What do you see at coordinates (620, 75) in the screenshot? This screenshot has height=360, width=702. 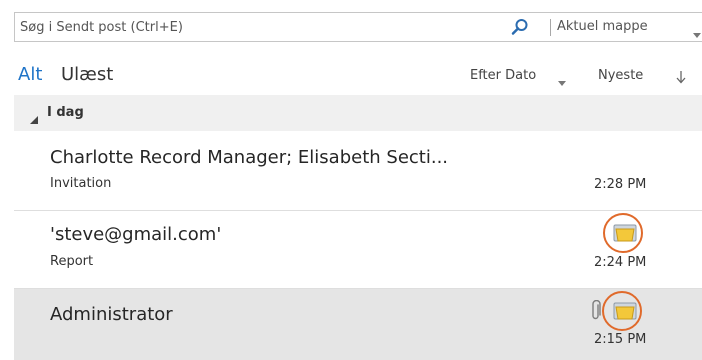 I see `sort-order-toggle: Nyeste` at bounding box center [620, 75].